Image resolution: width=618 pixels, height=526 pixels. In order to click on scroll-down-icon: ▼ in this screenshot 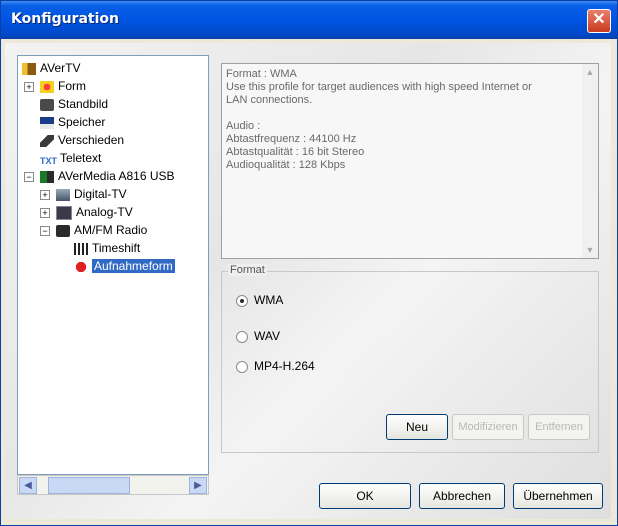, I will do `click(590, 250)`.